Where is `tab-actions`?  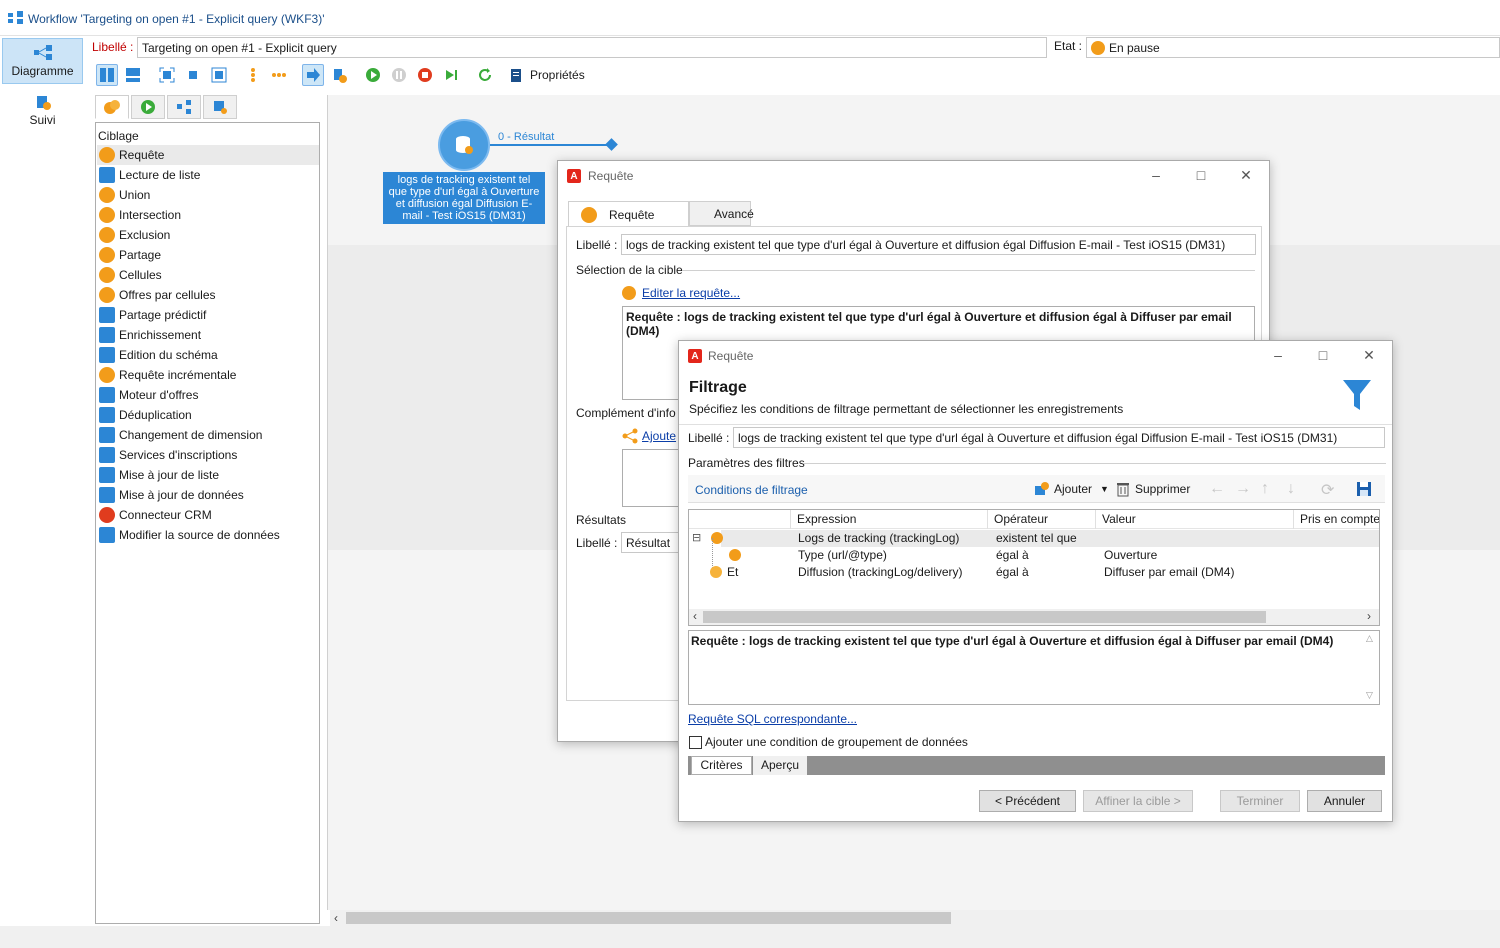
tab-actions is located at coordinates (184, 107).